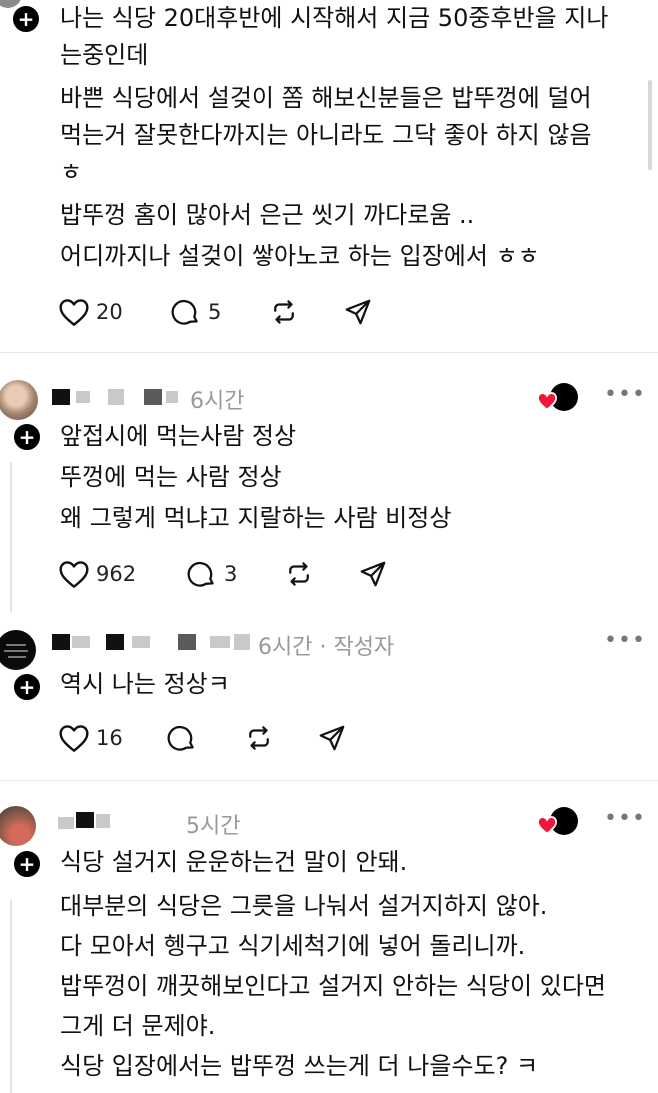 The image size is (658, 1093). What do you see at coordinates (145, 684) in the screenshot?
I see `comment-line: 역시 나는 정상ㅋ` at bounding box center [145, 684].